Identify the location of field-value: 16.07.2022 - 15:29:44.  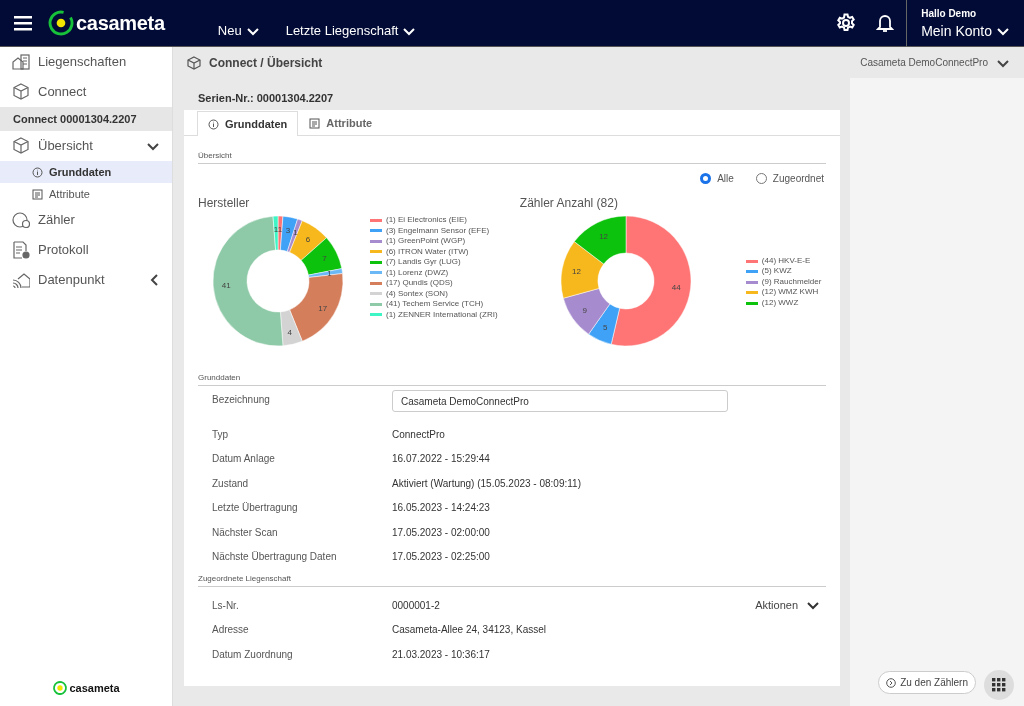
(441, 459).